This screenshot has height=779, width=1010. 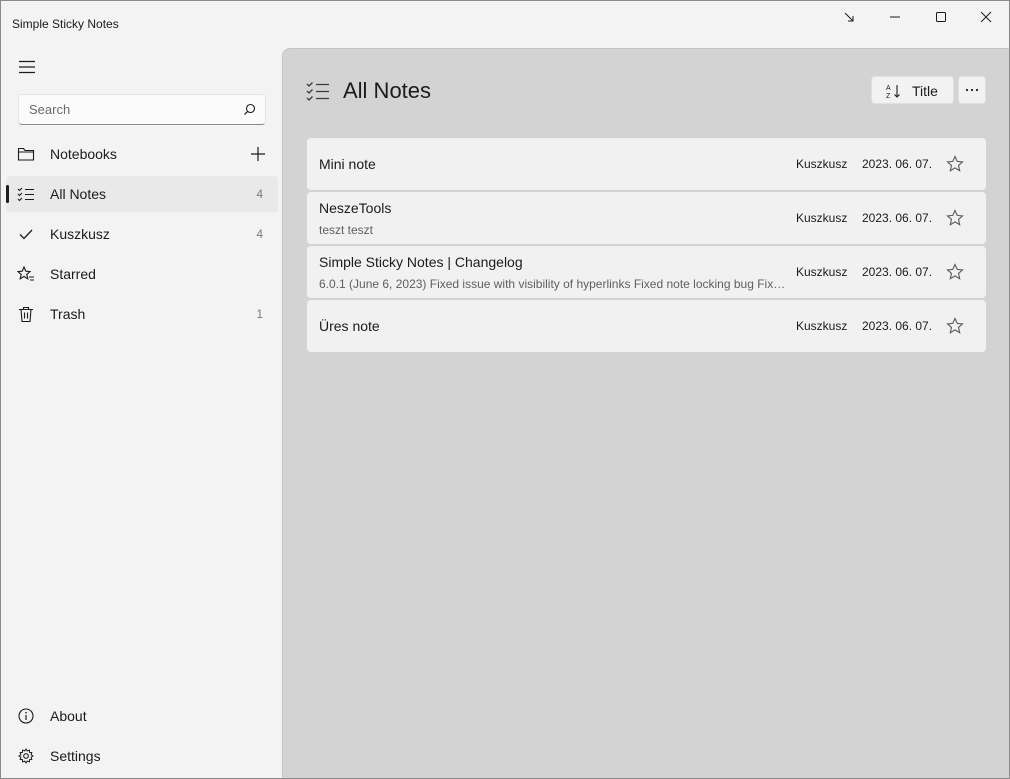 What do you see at coordinates (142, 716) in the screenshot?
I see `sidebar-item-about: About` at bounding box center [142, 716].